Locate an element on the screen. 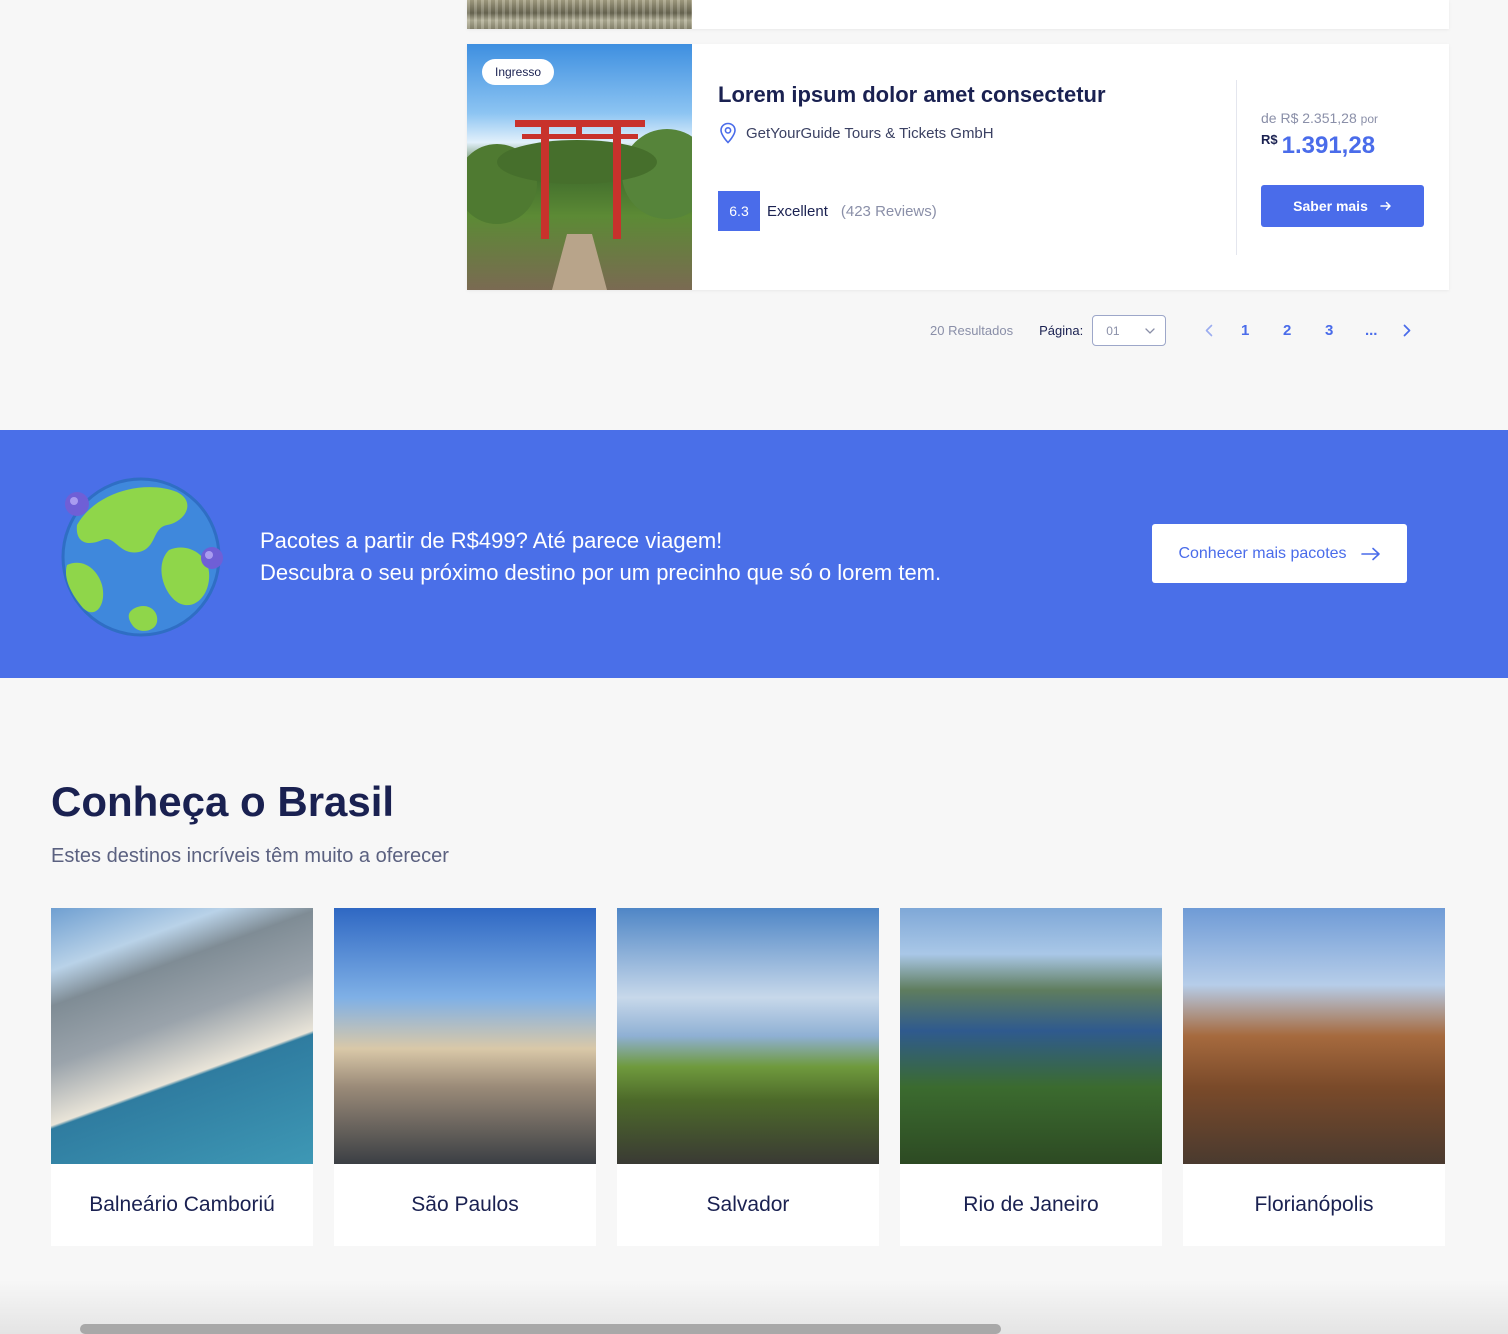 Image resolution: width=1508 pixels, height=1334 pixels. destination-name: Rio de Janeiro is located at coordinates (1031, 1204).